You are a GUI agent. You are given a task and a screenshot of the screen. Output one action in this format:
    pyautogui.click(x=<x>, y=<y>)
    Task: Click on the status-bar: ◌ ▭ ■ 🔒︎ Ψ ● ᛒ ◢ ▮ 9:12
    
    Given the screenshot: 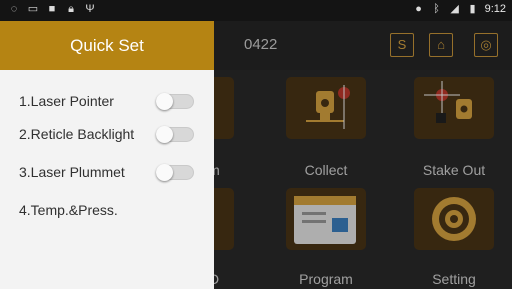 What is the action you would take?
    pyautogui.click(x=256, y=10)
    